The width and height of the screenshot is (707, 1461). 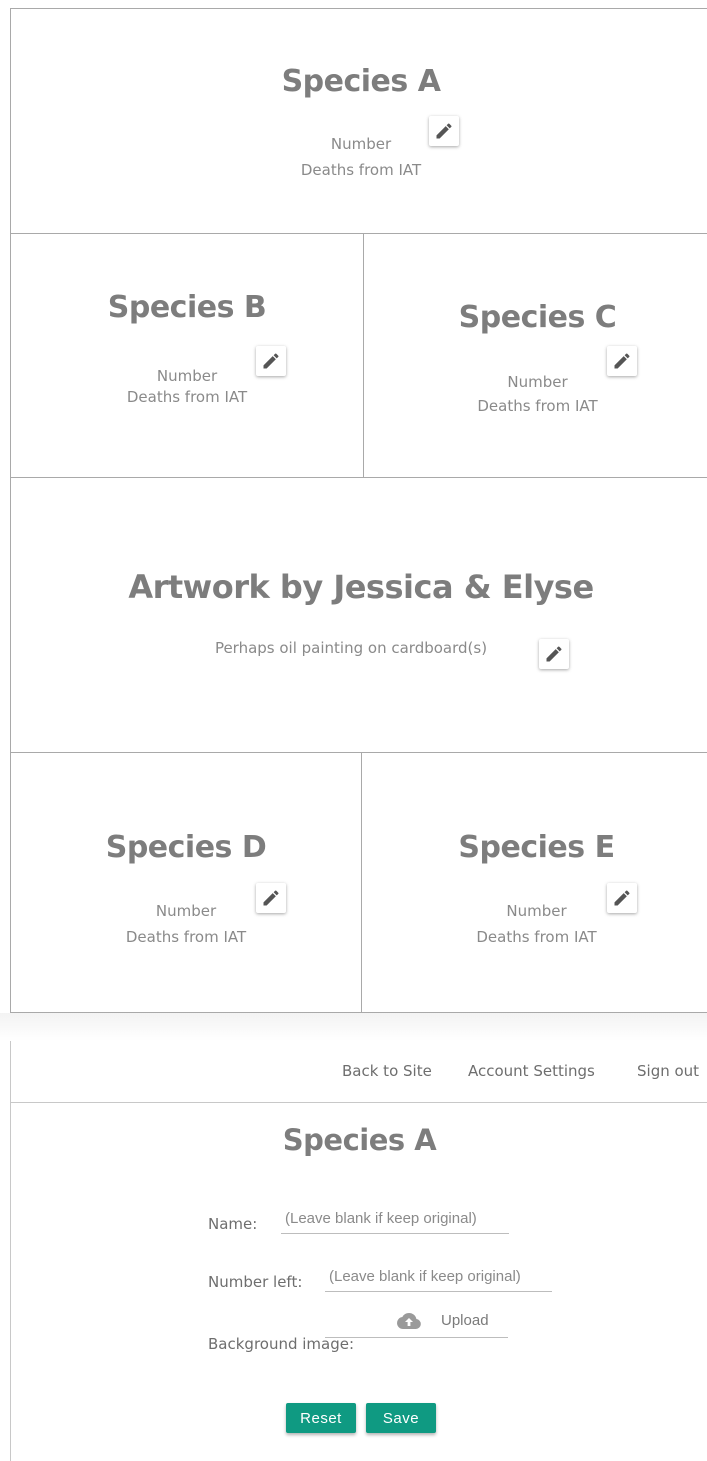 I want to click on species-d-number: Number, so click(x=186, y=911).